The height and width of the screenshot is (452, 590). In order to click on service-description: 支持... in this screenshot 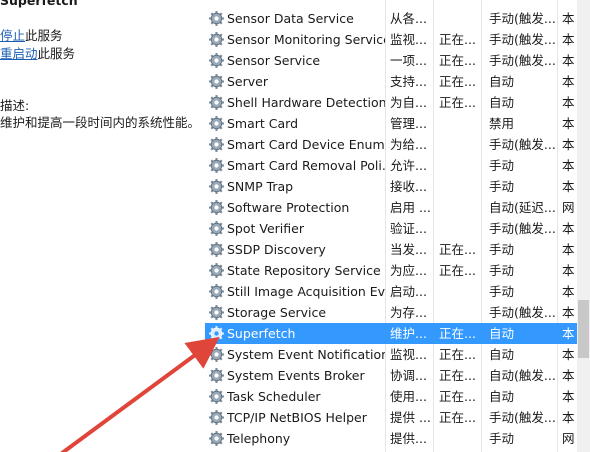, I will do `click(408, 81)`.